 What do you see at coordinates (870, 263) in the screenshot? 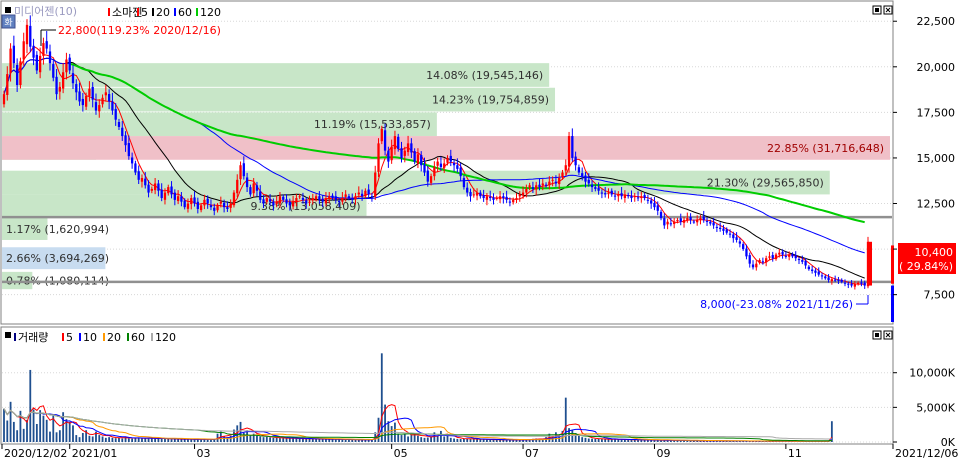
I see `last-candle-body` at bounding box center [870, 263].